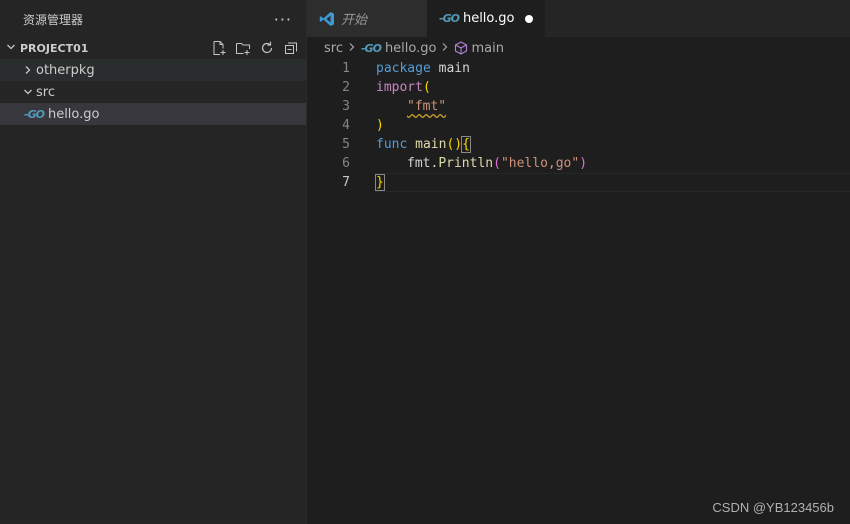 This screenshot has height=524, width=850. What do you see at coordinates (73, 114) in the screenshot?
I see `tree-item-label: hello.go` at bounding box center [73, 114].